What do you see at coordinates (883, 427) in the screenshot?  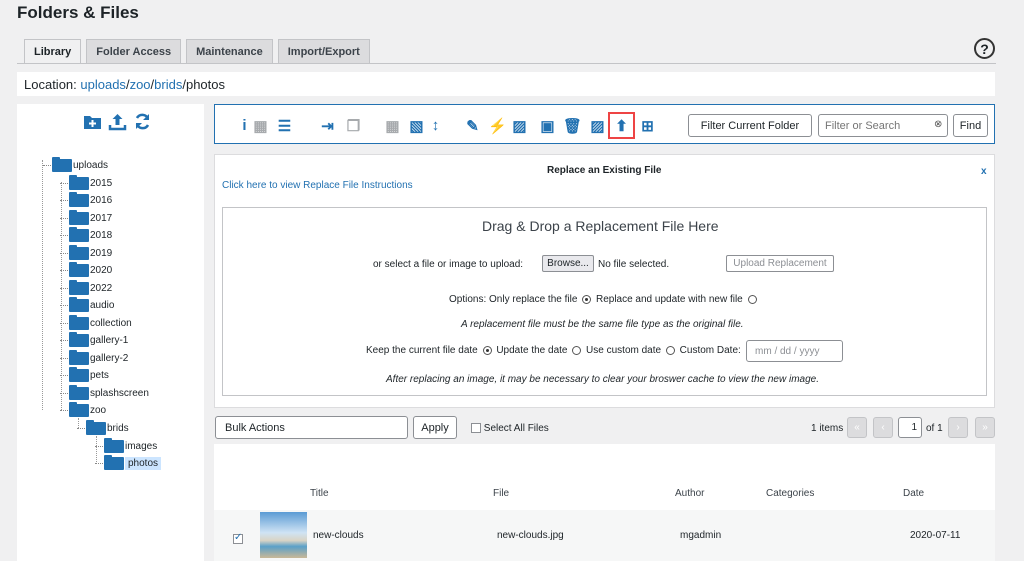 I see `prev-page-button: ‹` at bounding box center [883, 427].